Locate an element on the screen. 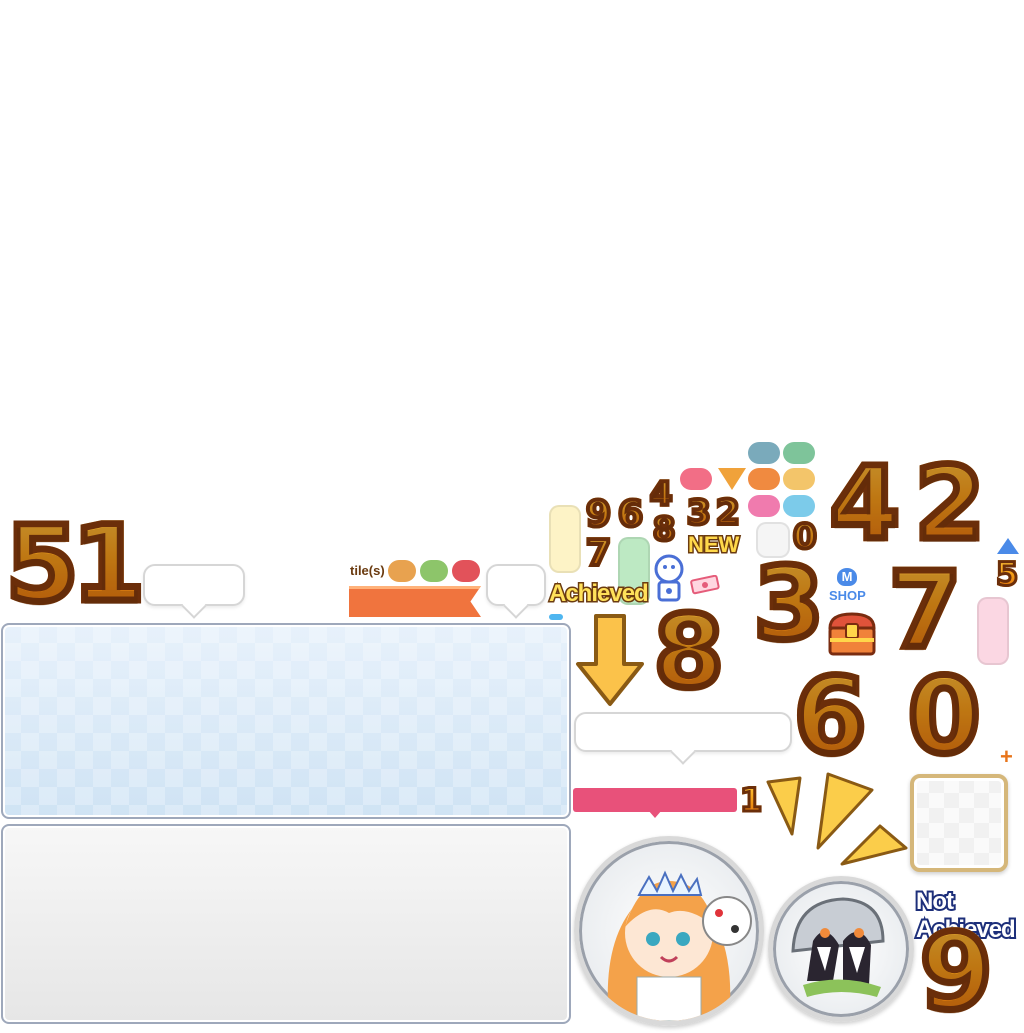 The image size is (1024, 1033). rose-pill is located at coordinates (764, 506).